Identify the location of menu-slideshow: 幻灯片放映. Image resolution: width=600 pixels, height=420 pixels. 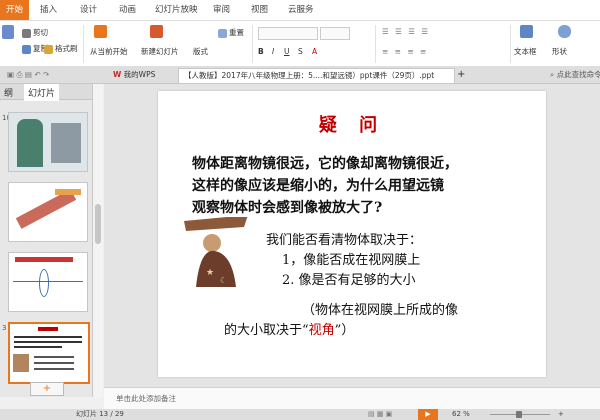
(176, 10).